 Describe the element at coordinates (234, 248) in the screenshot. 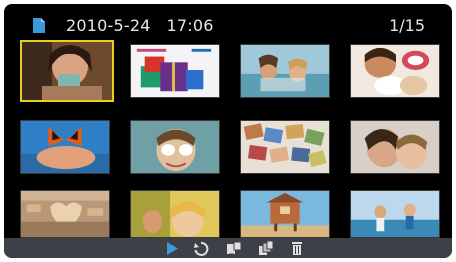

I see `copy-icon` at that location.